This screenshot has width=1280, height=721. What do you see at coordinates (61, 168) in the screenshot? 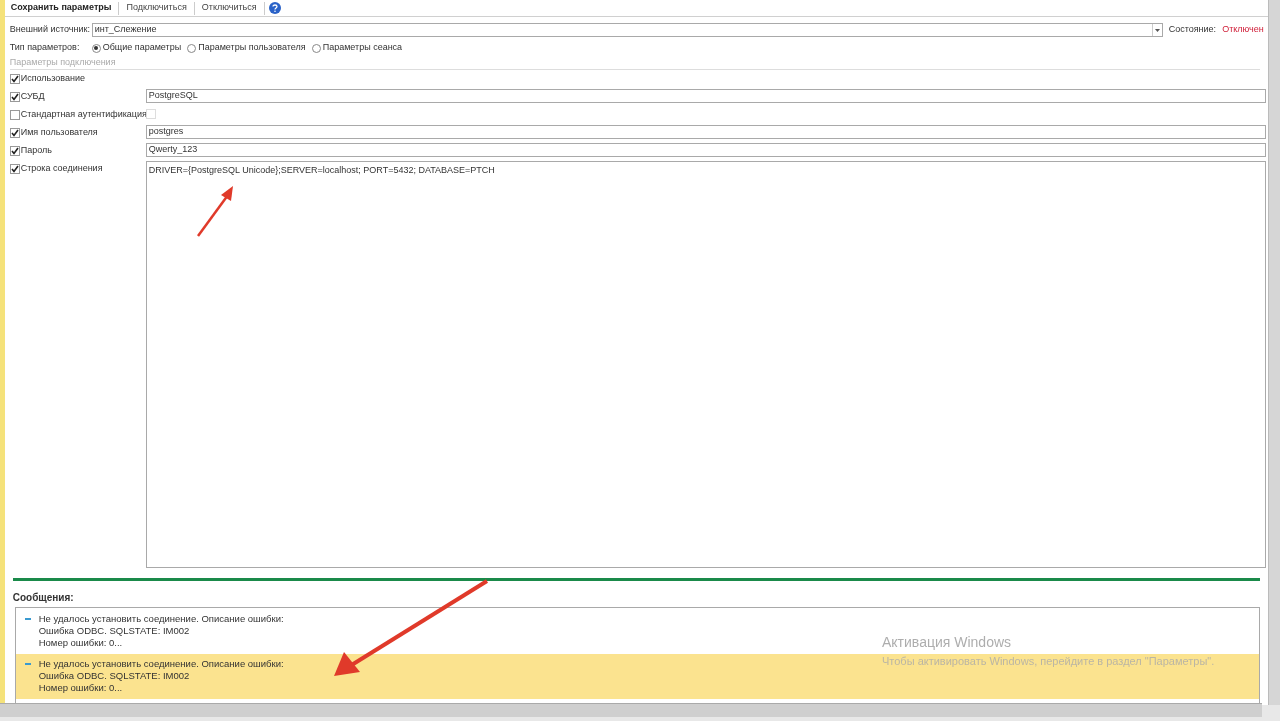
I see `field-label: Строка соединения` at bounding box center [61, 168].